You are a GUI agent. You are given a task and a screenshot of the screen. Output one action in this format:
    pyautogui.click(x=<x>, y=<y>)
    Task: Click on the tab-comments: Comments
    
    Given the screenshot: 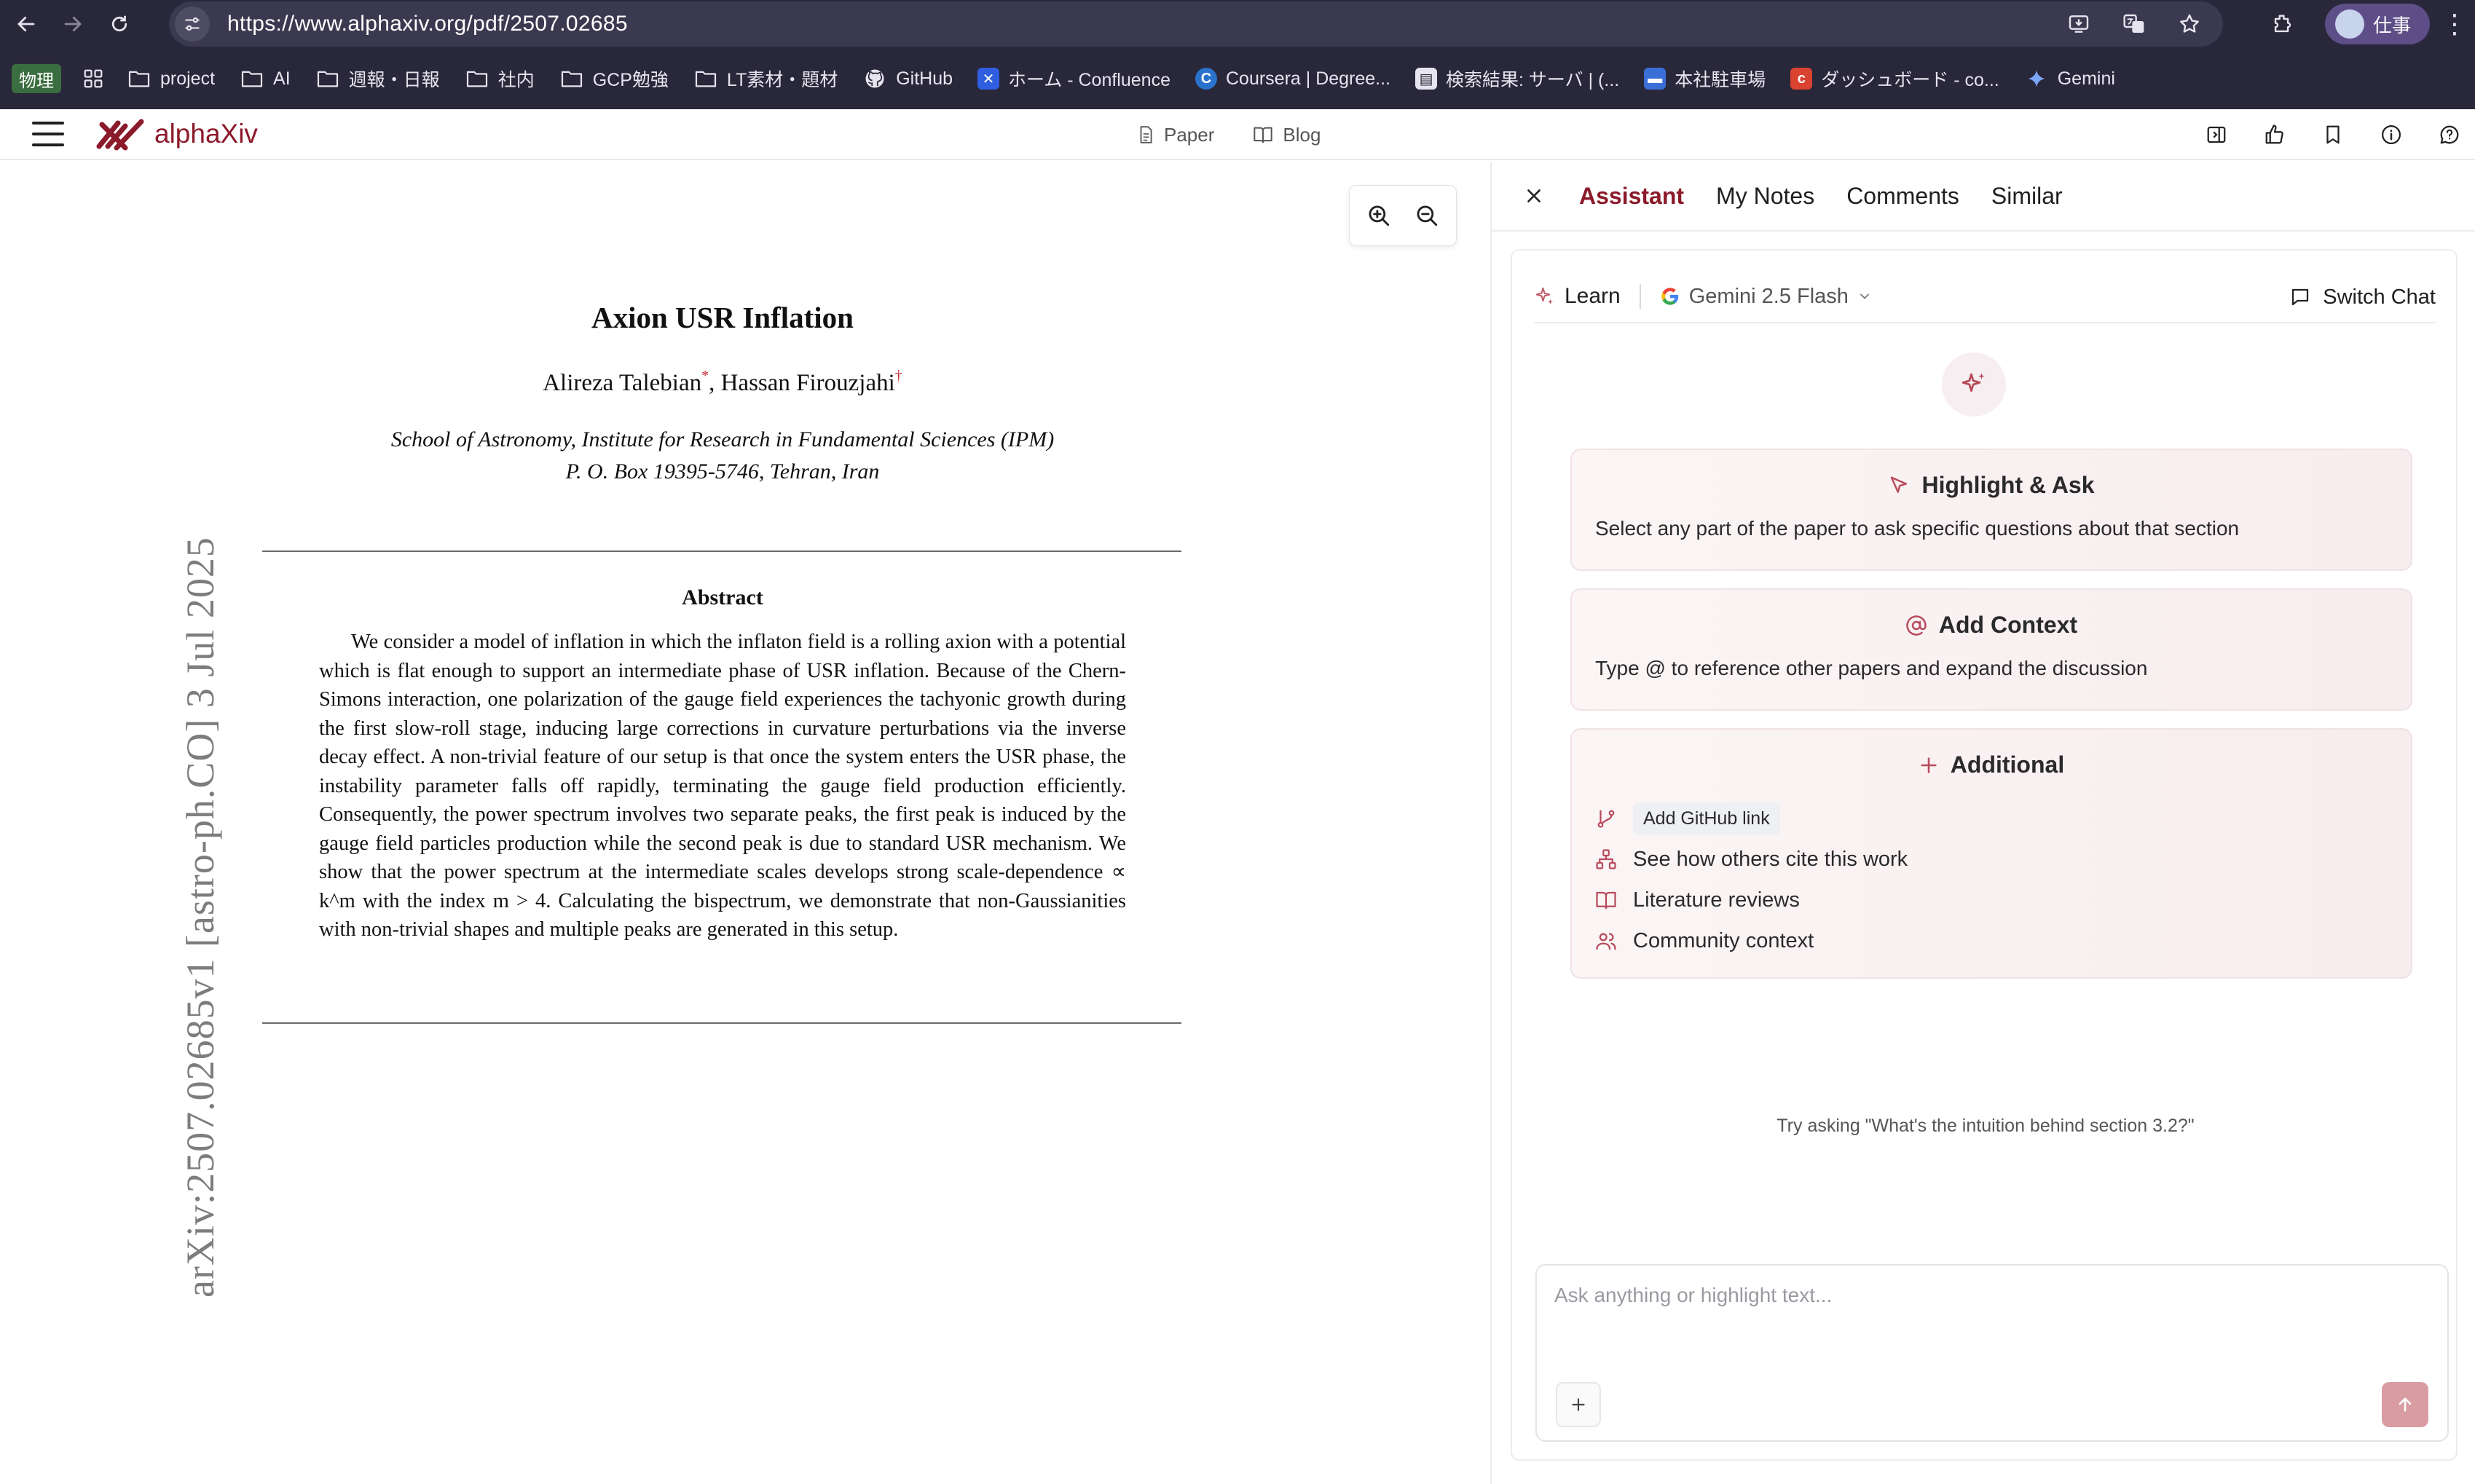 What is the action you would take?
    pyautogui.click(x=1902, y=196)
    